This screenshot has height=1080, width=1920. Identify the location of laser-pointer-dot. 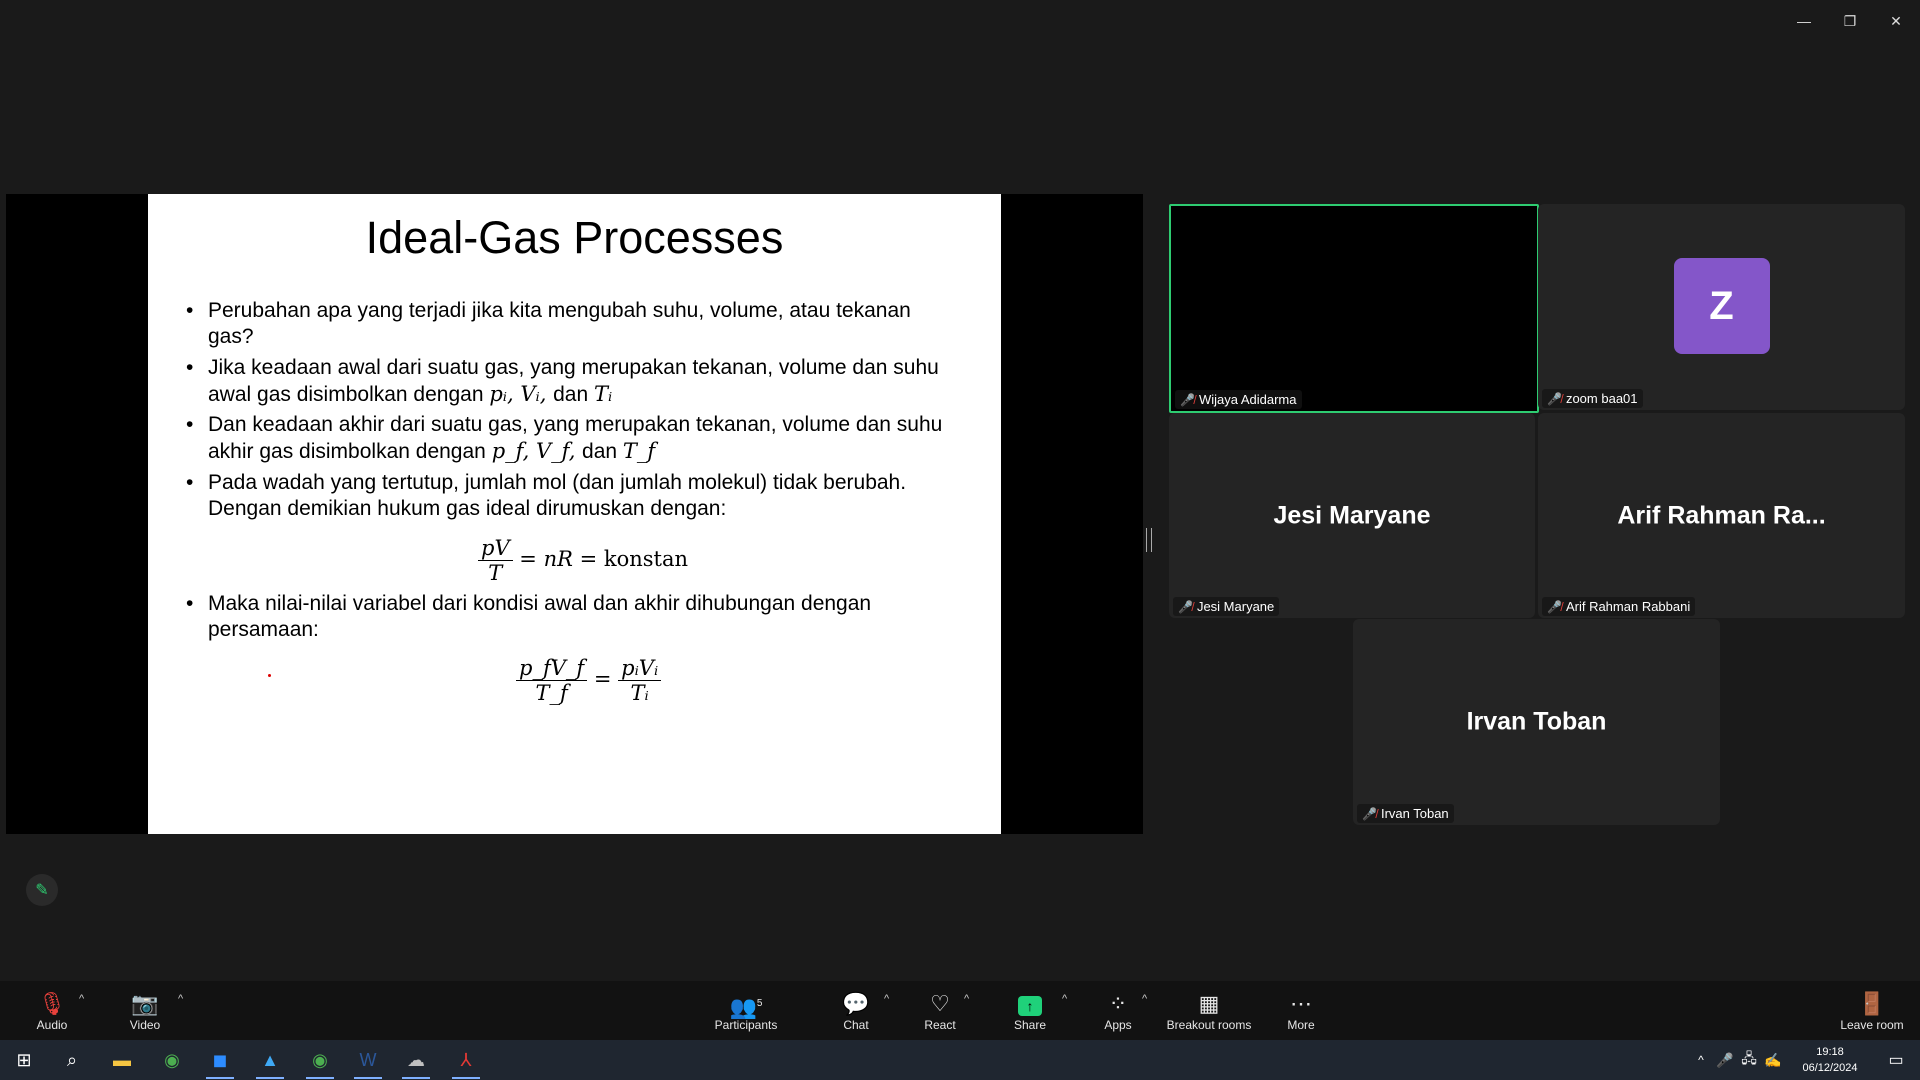
(269, 675).